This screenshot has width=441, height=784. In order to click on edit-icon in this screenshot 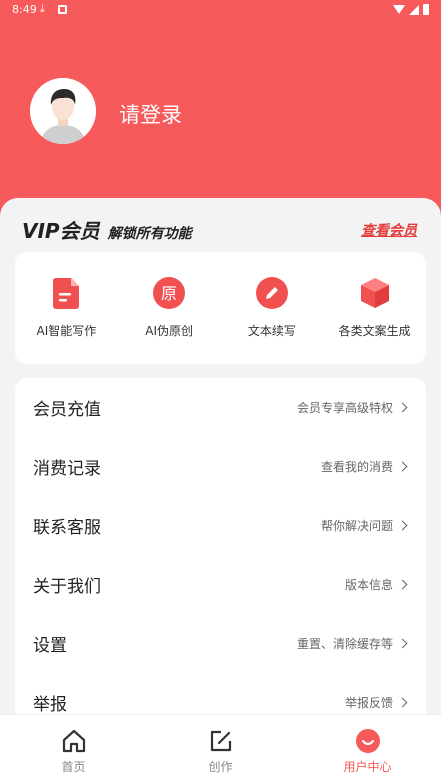, I will do `click(220, 741)`.